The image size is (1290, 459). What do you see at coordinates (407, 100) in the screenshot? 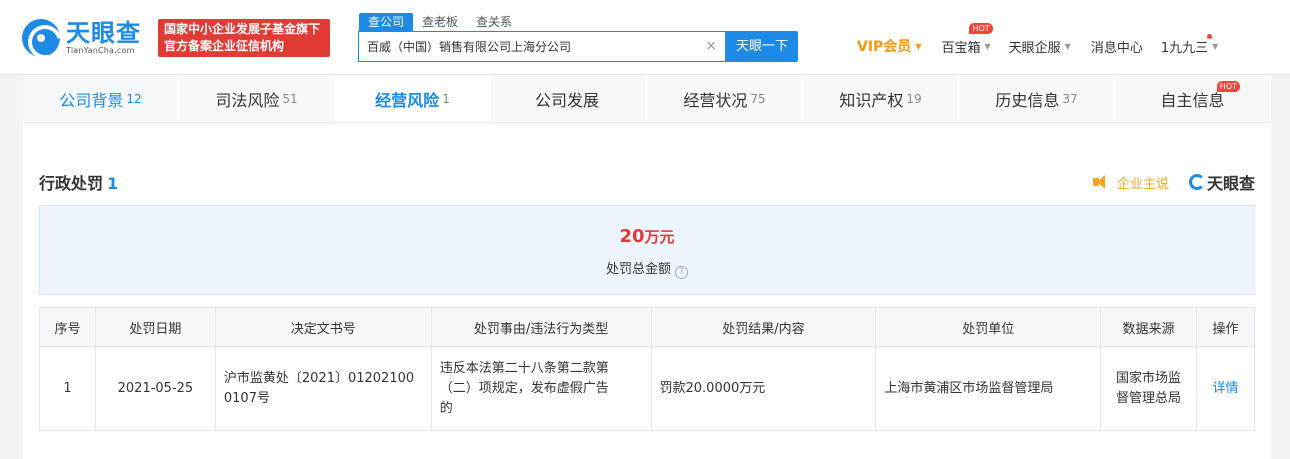
I see `tab-label: 经营风险` at bounding box center [407, 100].